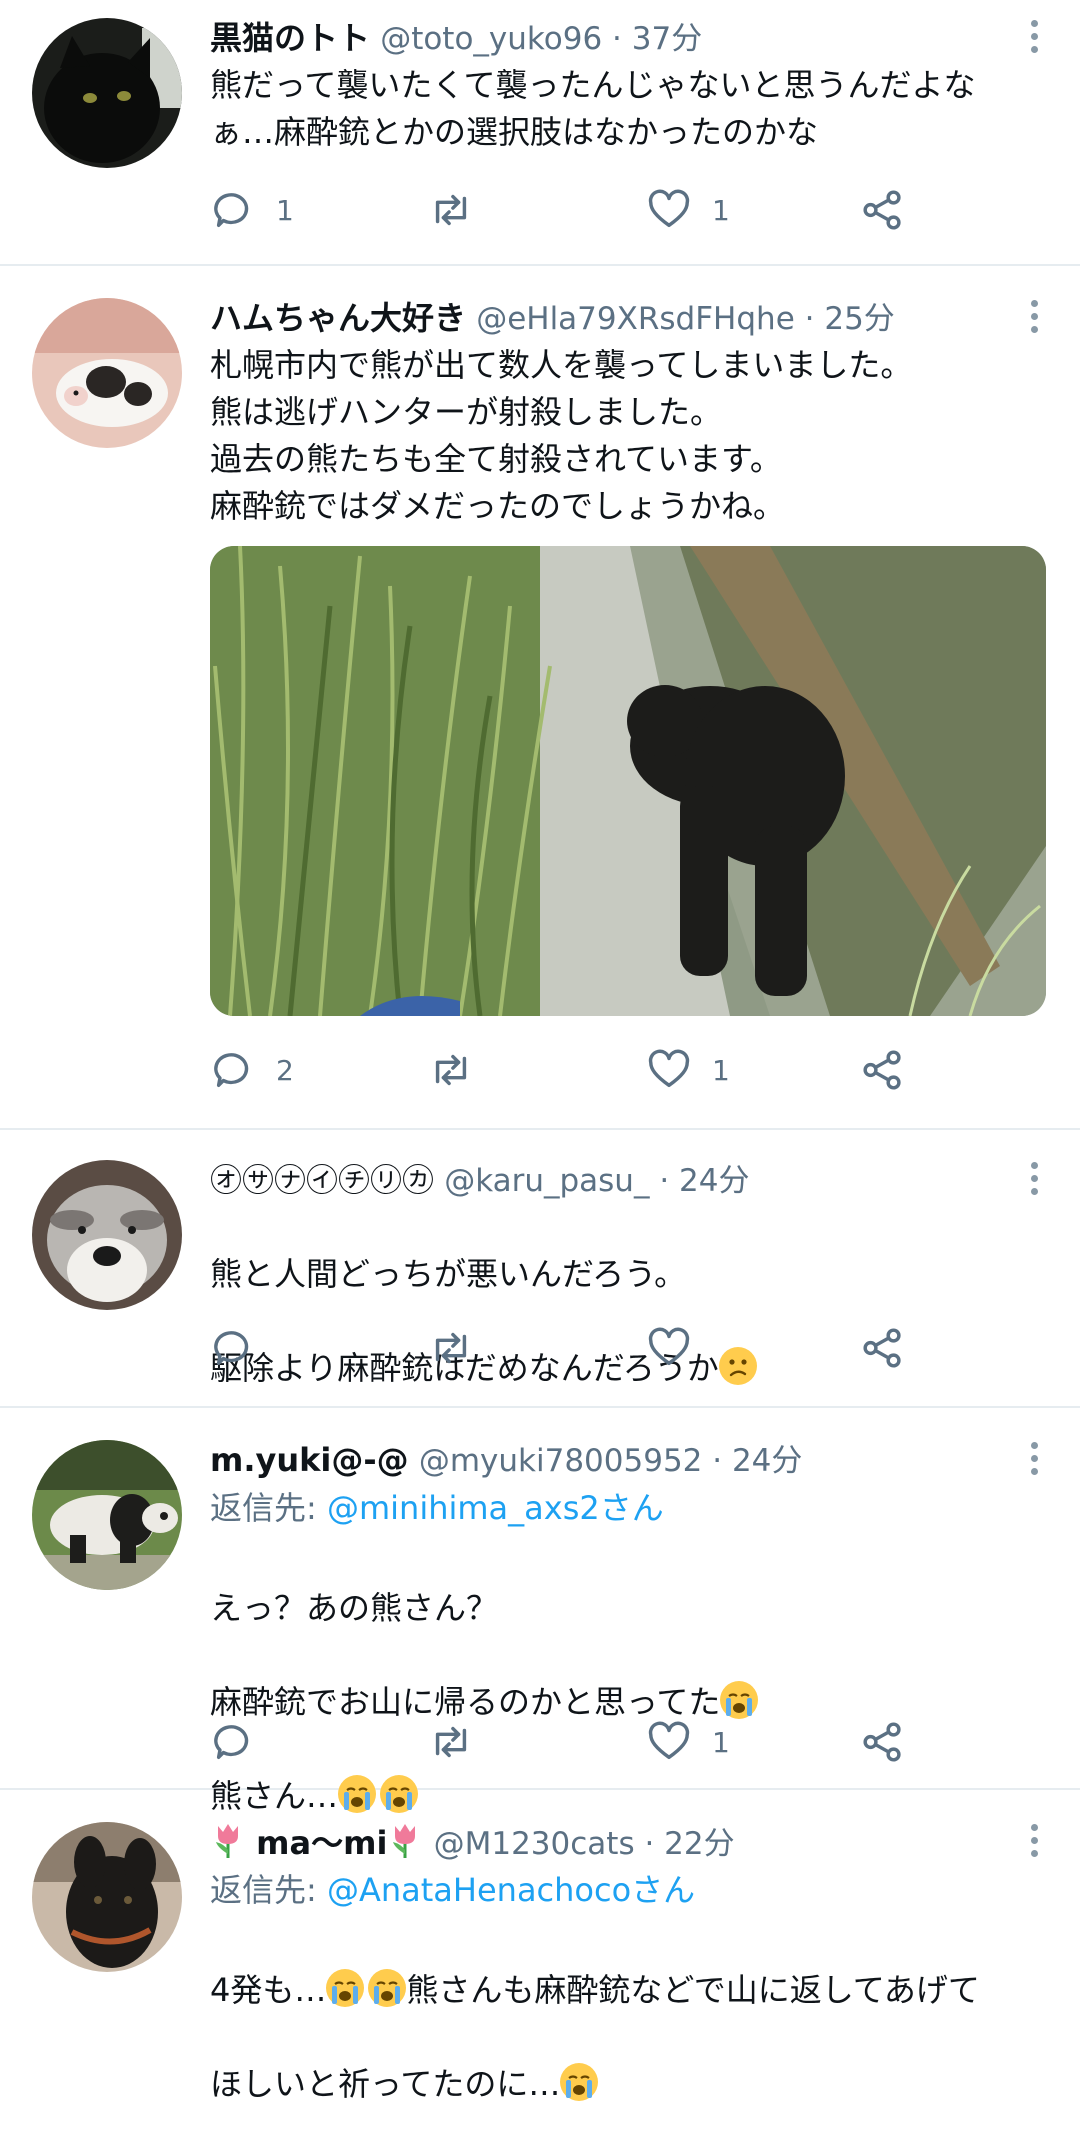  I want to click on reply-to-line: 返信先: @minihima_axs2さん, so click(632, 1508).